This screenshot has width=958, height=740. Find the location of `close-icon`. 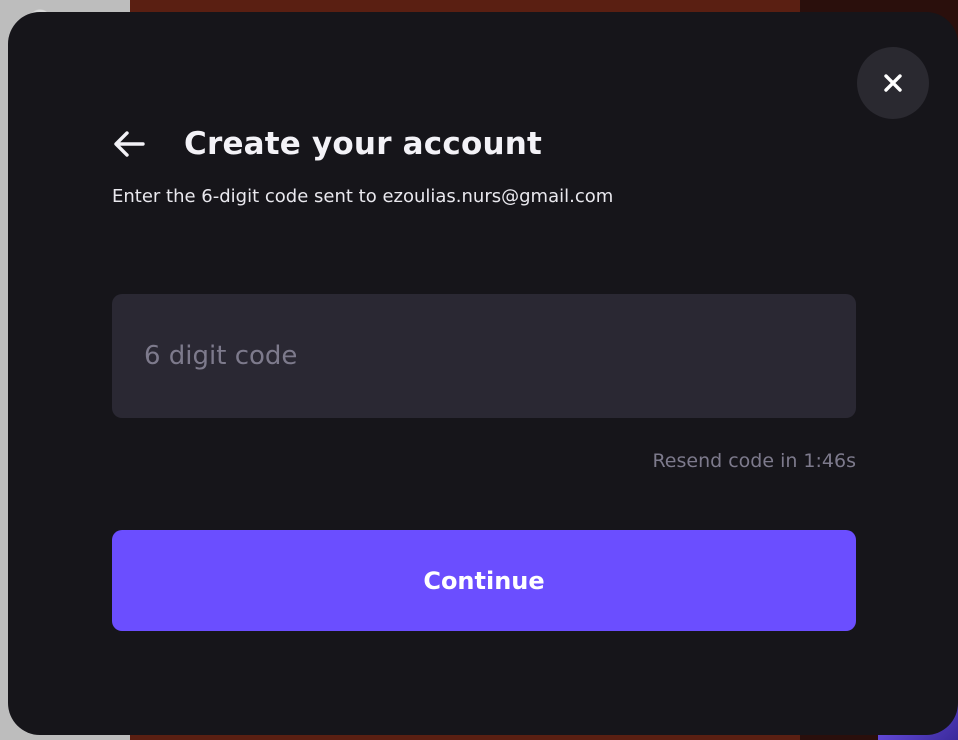

close-icon is located at coordinates (893, 83).